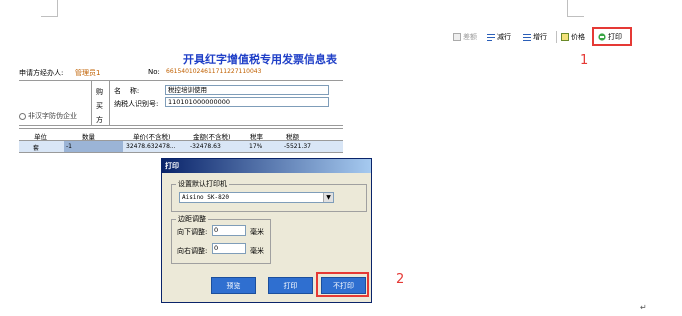  Describe the element at coordinates (36, 147) in the screenshot. I see `cell-unit: 套` at that location.